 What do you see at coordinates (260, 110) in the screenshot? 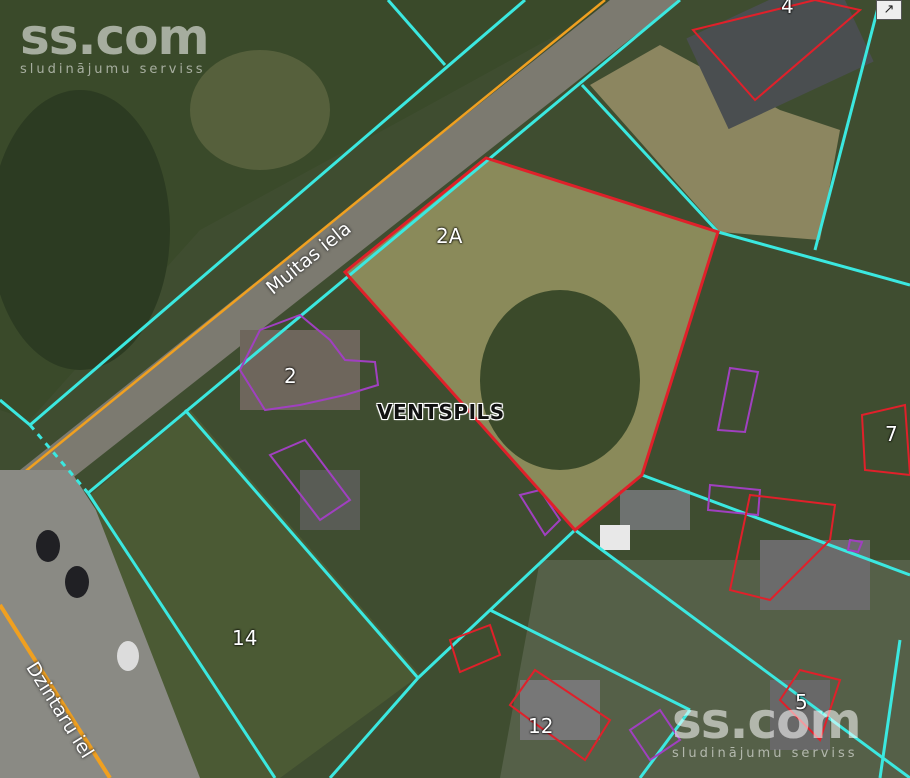
I see `field-patch-north` at bounding box center [260, 110].